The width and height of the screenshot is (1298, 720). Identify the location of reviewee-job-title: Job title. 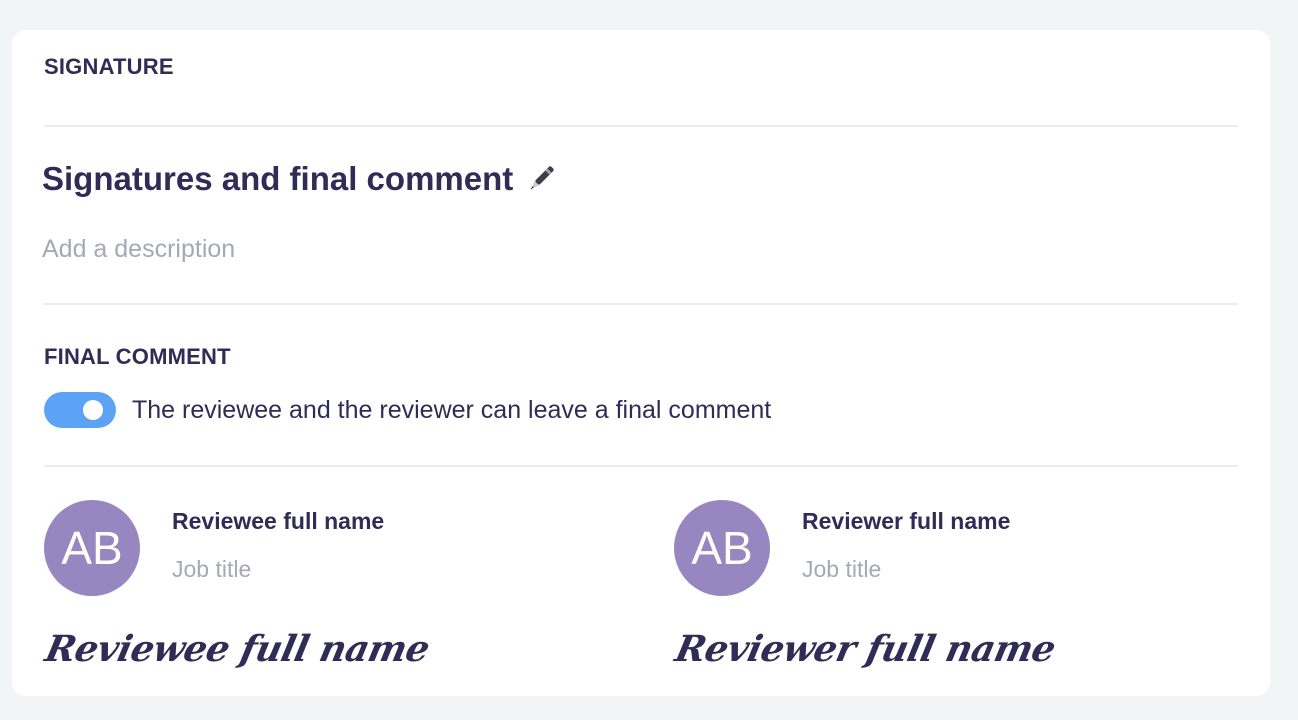
(212, 569).